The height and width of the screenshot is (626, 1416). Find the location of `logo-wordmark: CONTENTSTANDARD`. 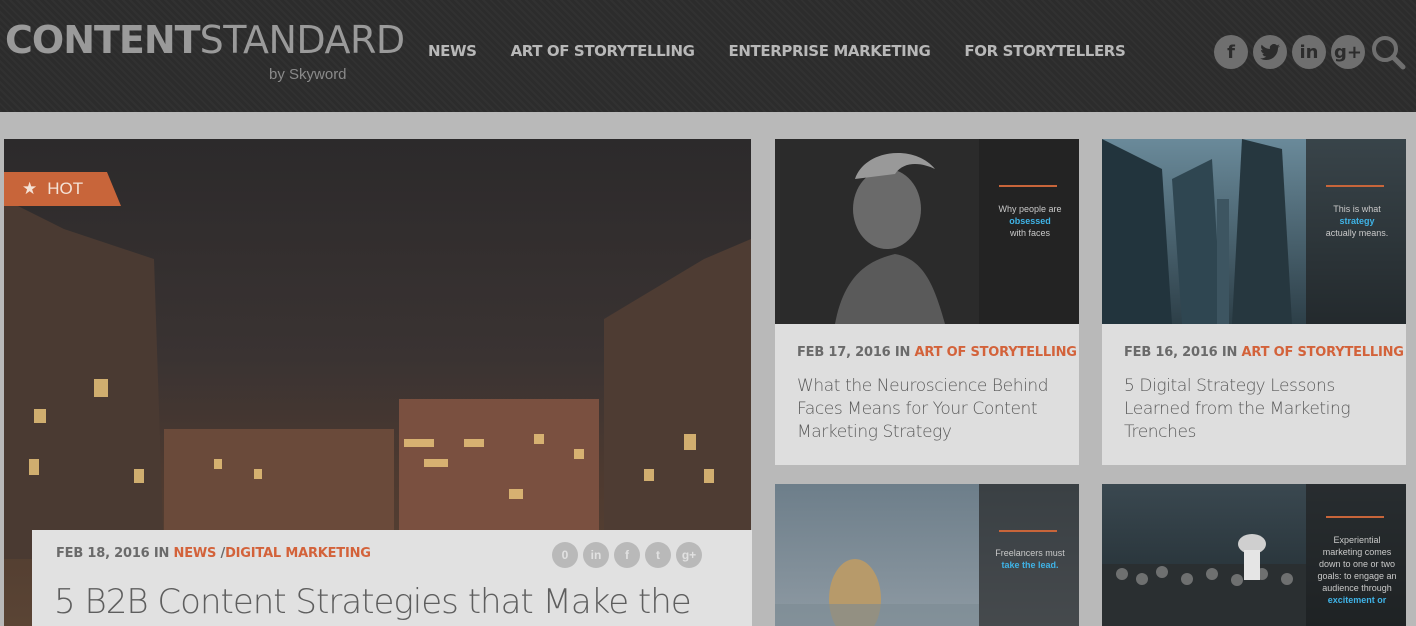

logo-wordmark: CONTENTSTANDARD is located at coordinates (205, 40).